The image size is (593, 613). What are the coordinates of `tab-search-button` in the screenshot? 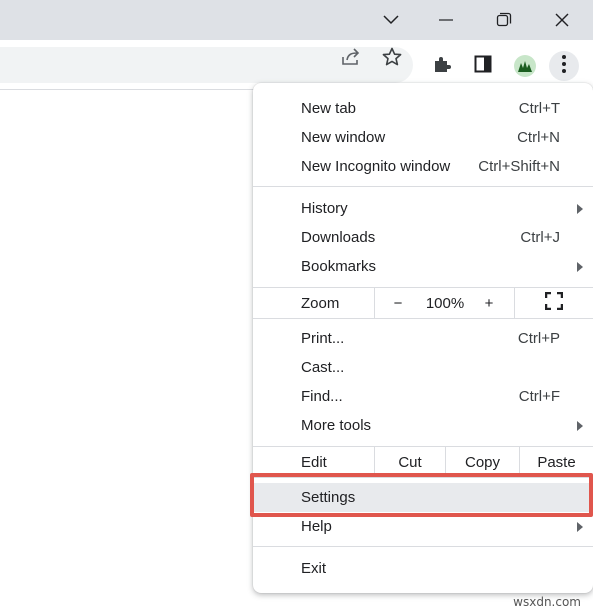 It's located at (391, 20).